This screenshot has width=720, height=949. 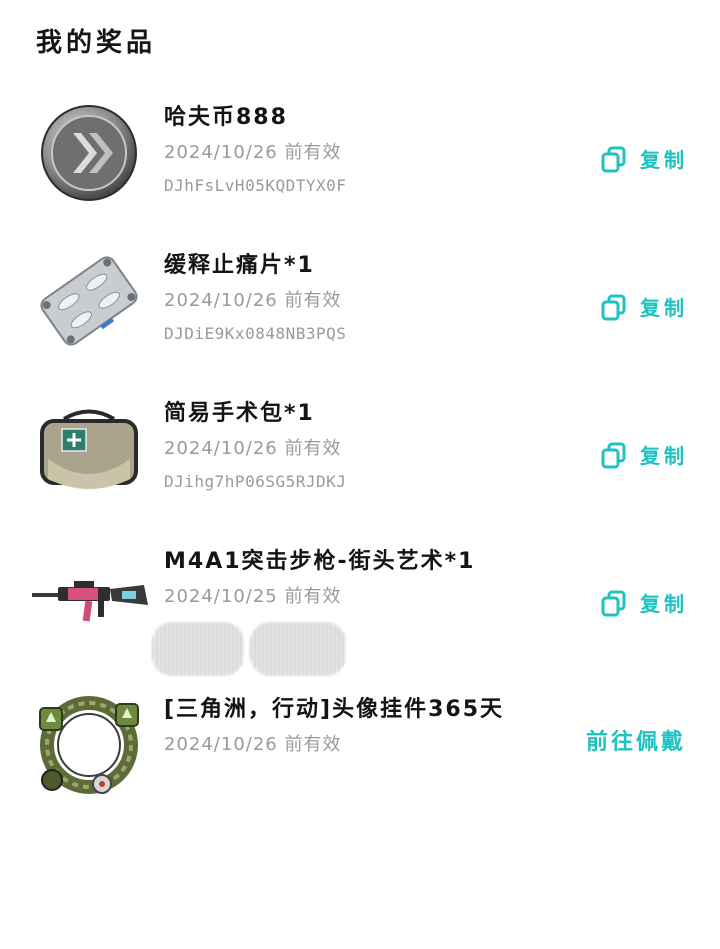 I want to click on page-title: 我的奖品, so click(x=96, y=43).